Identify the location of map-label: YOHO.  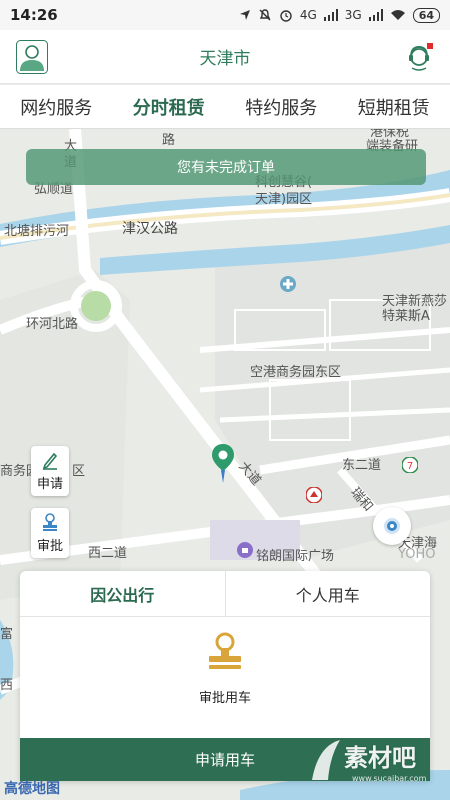
(417, 554).